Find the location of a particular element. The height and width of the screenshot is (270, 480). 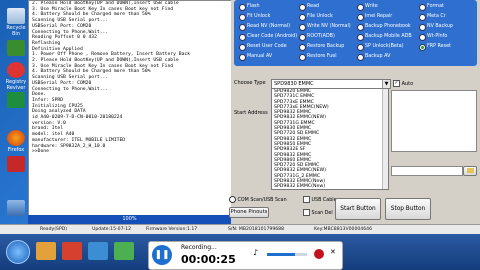

usb-cable-label: USB Cable is located at coordinates (324, 200).